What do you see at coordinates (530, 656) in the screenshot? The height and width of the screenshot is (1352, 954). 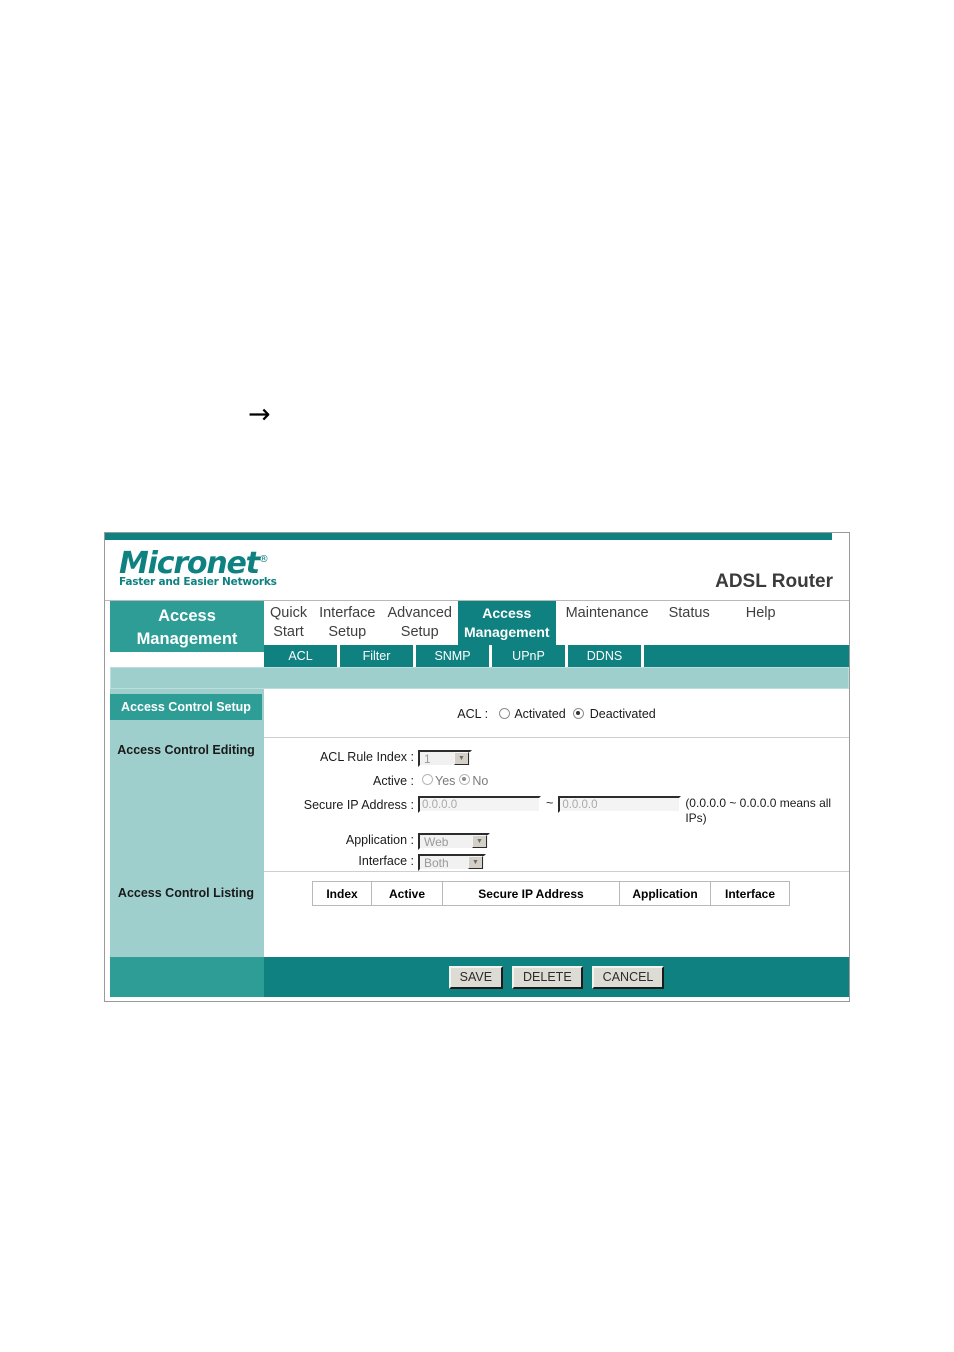 I see `subnav-item-upnp: UPnP` at bounding box center [530, 656].